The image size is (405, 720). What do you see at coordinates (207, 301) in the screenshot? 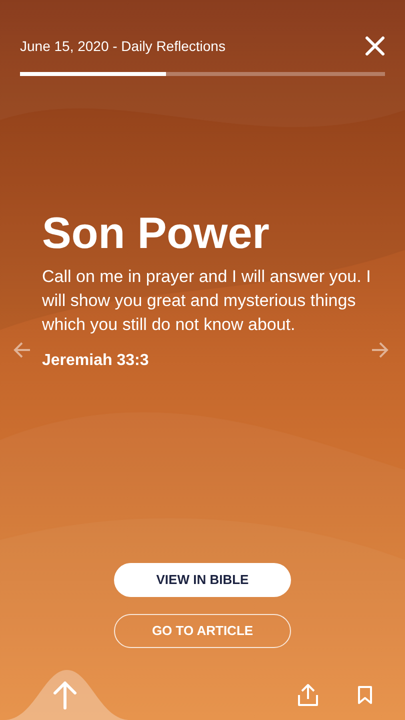
I see `verse-text: Call on me in prayer and I will answer you. I will show you great and mysterious things which you still do not know about.` at bounding box center [207, 301].